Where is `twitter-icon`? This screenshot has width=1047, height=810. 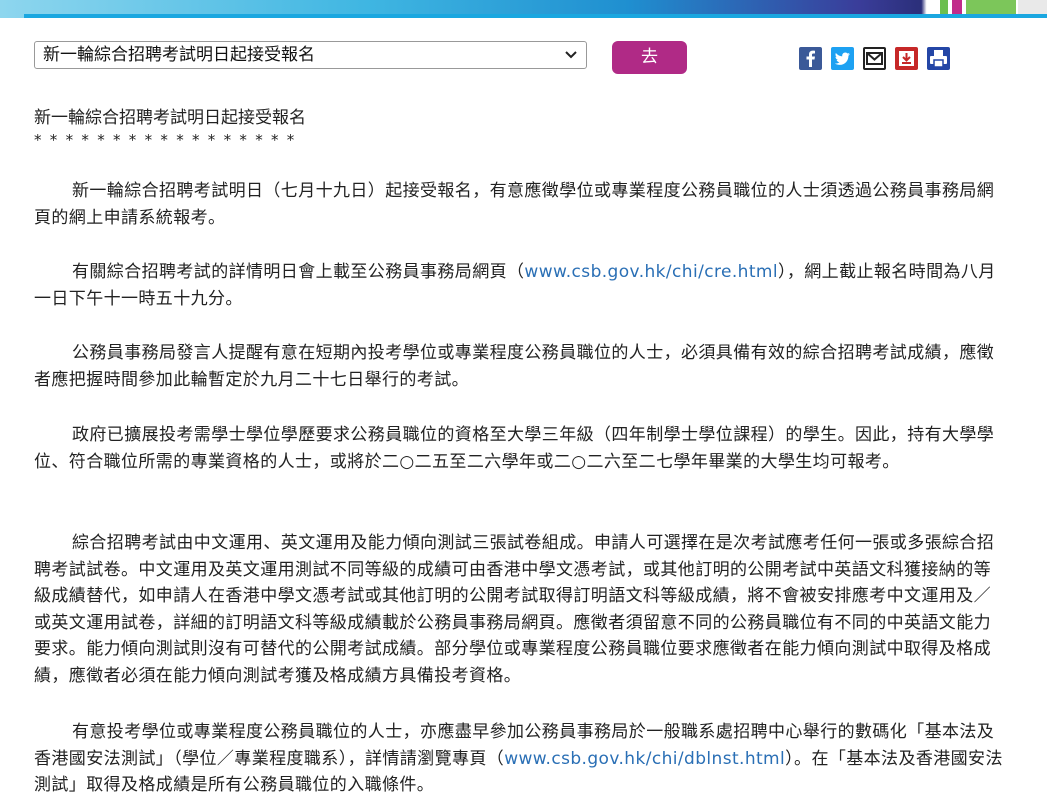
twitter-icon is located at coordinates (842, 58).